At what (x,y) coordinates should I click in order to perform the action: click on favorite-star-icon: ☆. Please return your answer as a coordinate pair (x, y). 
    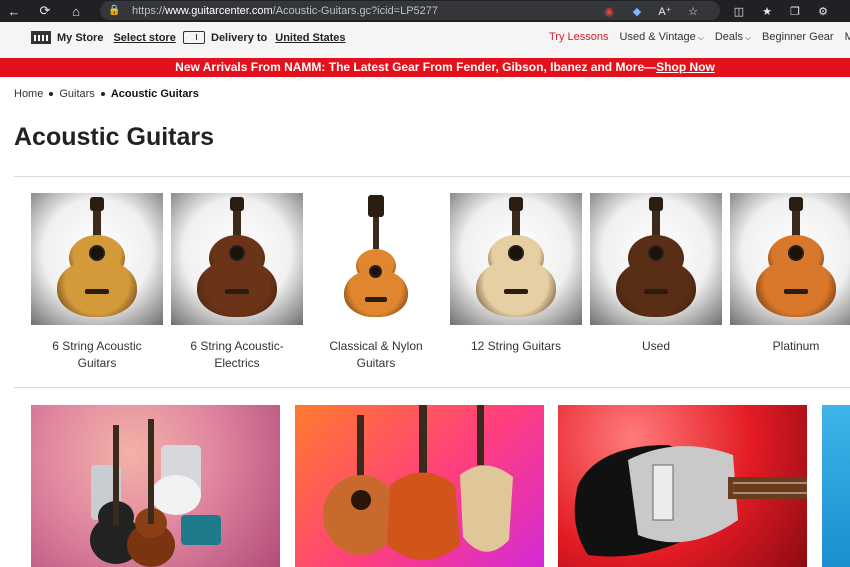
    Looking at the image, I should click on (693, 11).